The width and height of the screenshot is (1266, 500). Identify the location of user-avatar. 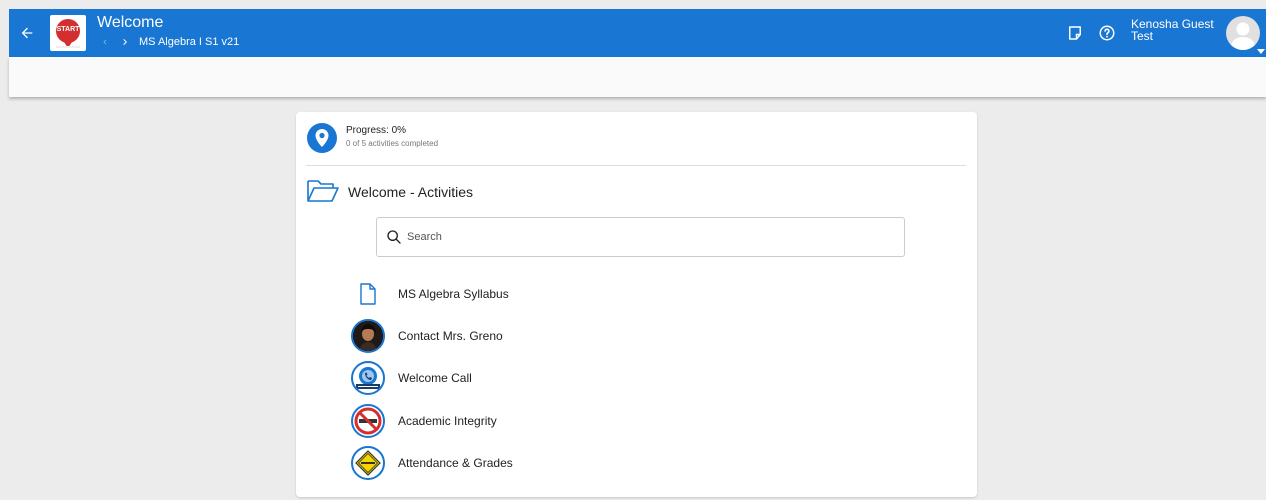
(1245, 34).